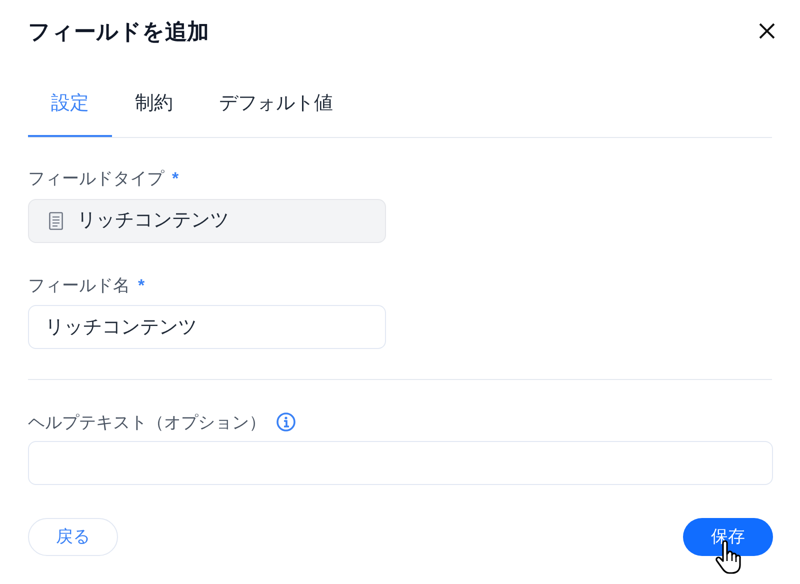 The height and width of the screenshot is (584, 800). I want to click on help-text-input, so click(400, 463).